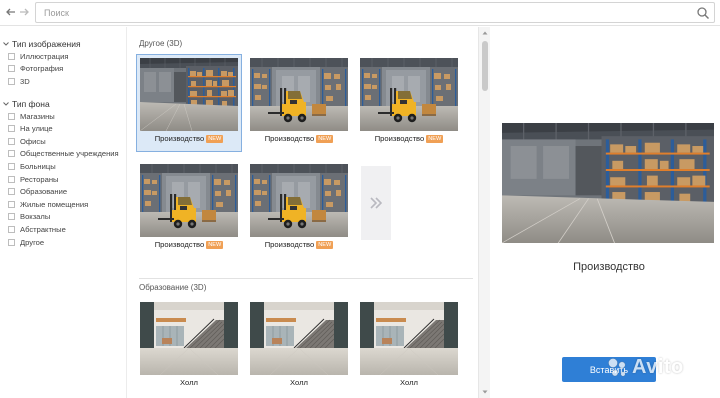  I want to click on search-box, so click(375, 12).